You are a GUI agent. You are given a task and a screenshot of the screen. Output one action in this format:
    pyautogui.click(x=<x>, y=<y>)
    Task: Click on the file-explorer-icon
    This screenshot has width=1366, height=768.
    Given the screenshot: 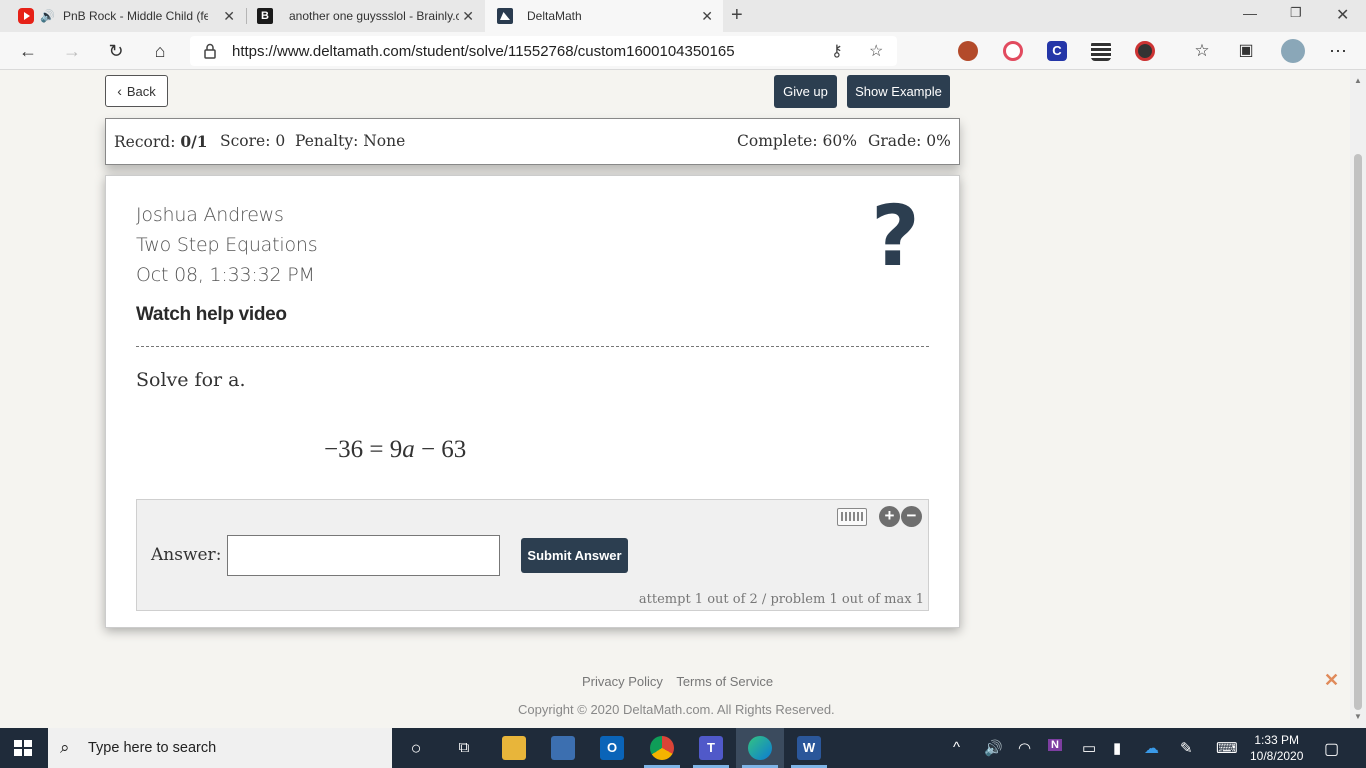 What is the action you would take?
    pyautogui.click(x=514, y=748)
    